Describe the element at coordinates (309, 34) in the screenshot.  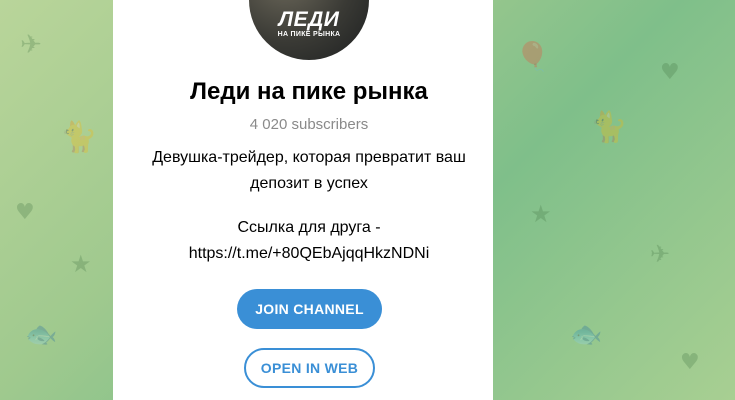
I see `avatar-logo-line2: НА ПИКЕ РЫНКА` at that location.